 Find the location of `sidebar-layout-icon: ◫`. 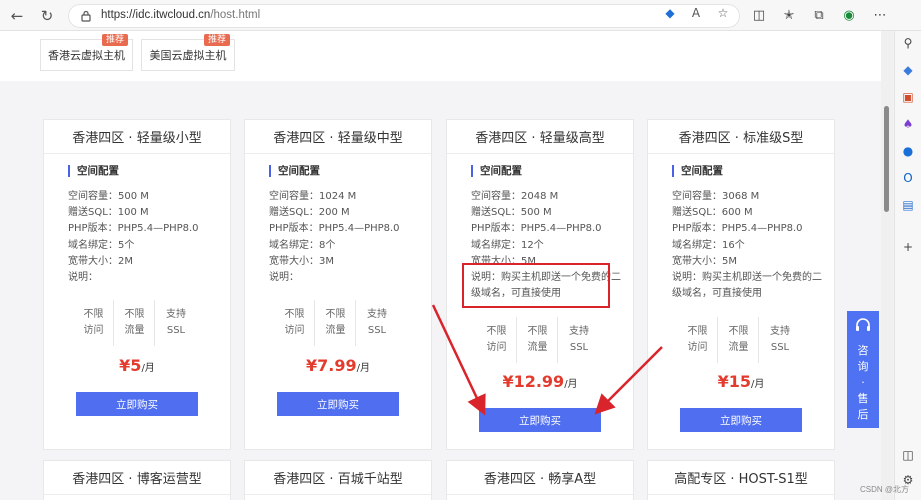

sidebar-layout-icon: ◫ is located at coordinates (908, 455).